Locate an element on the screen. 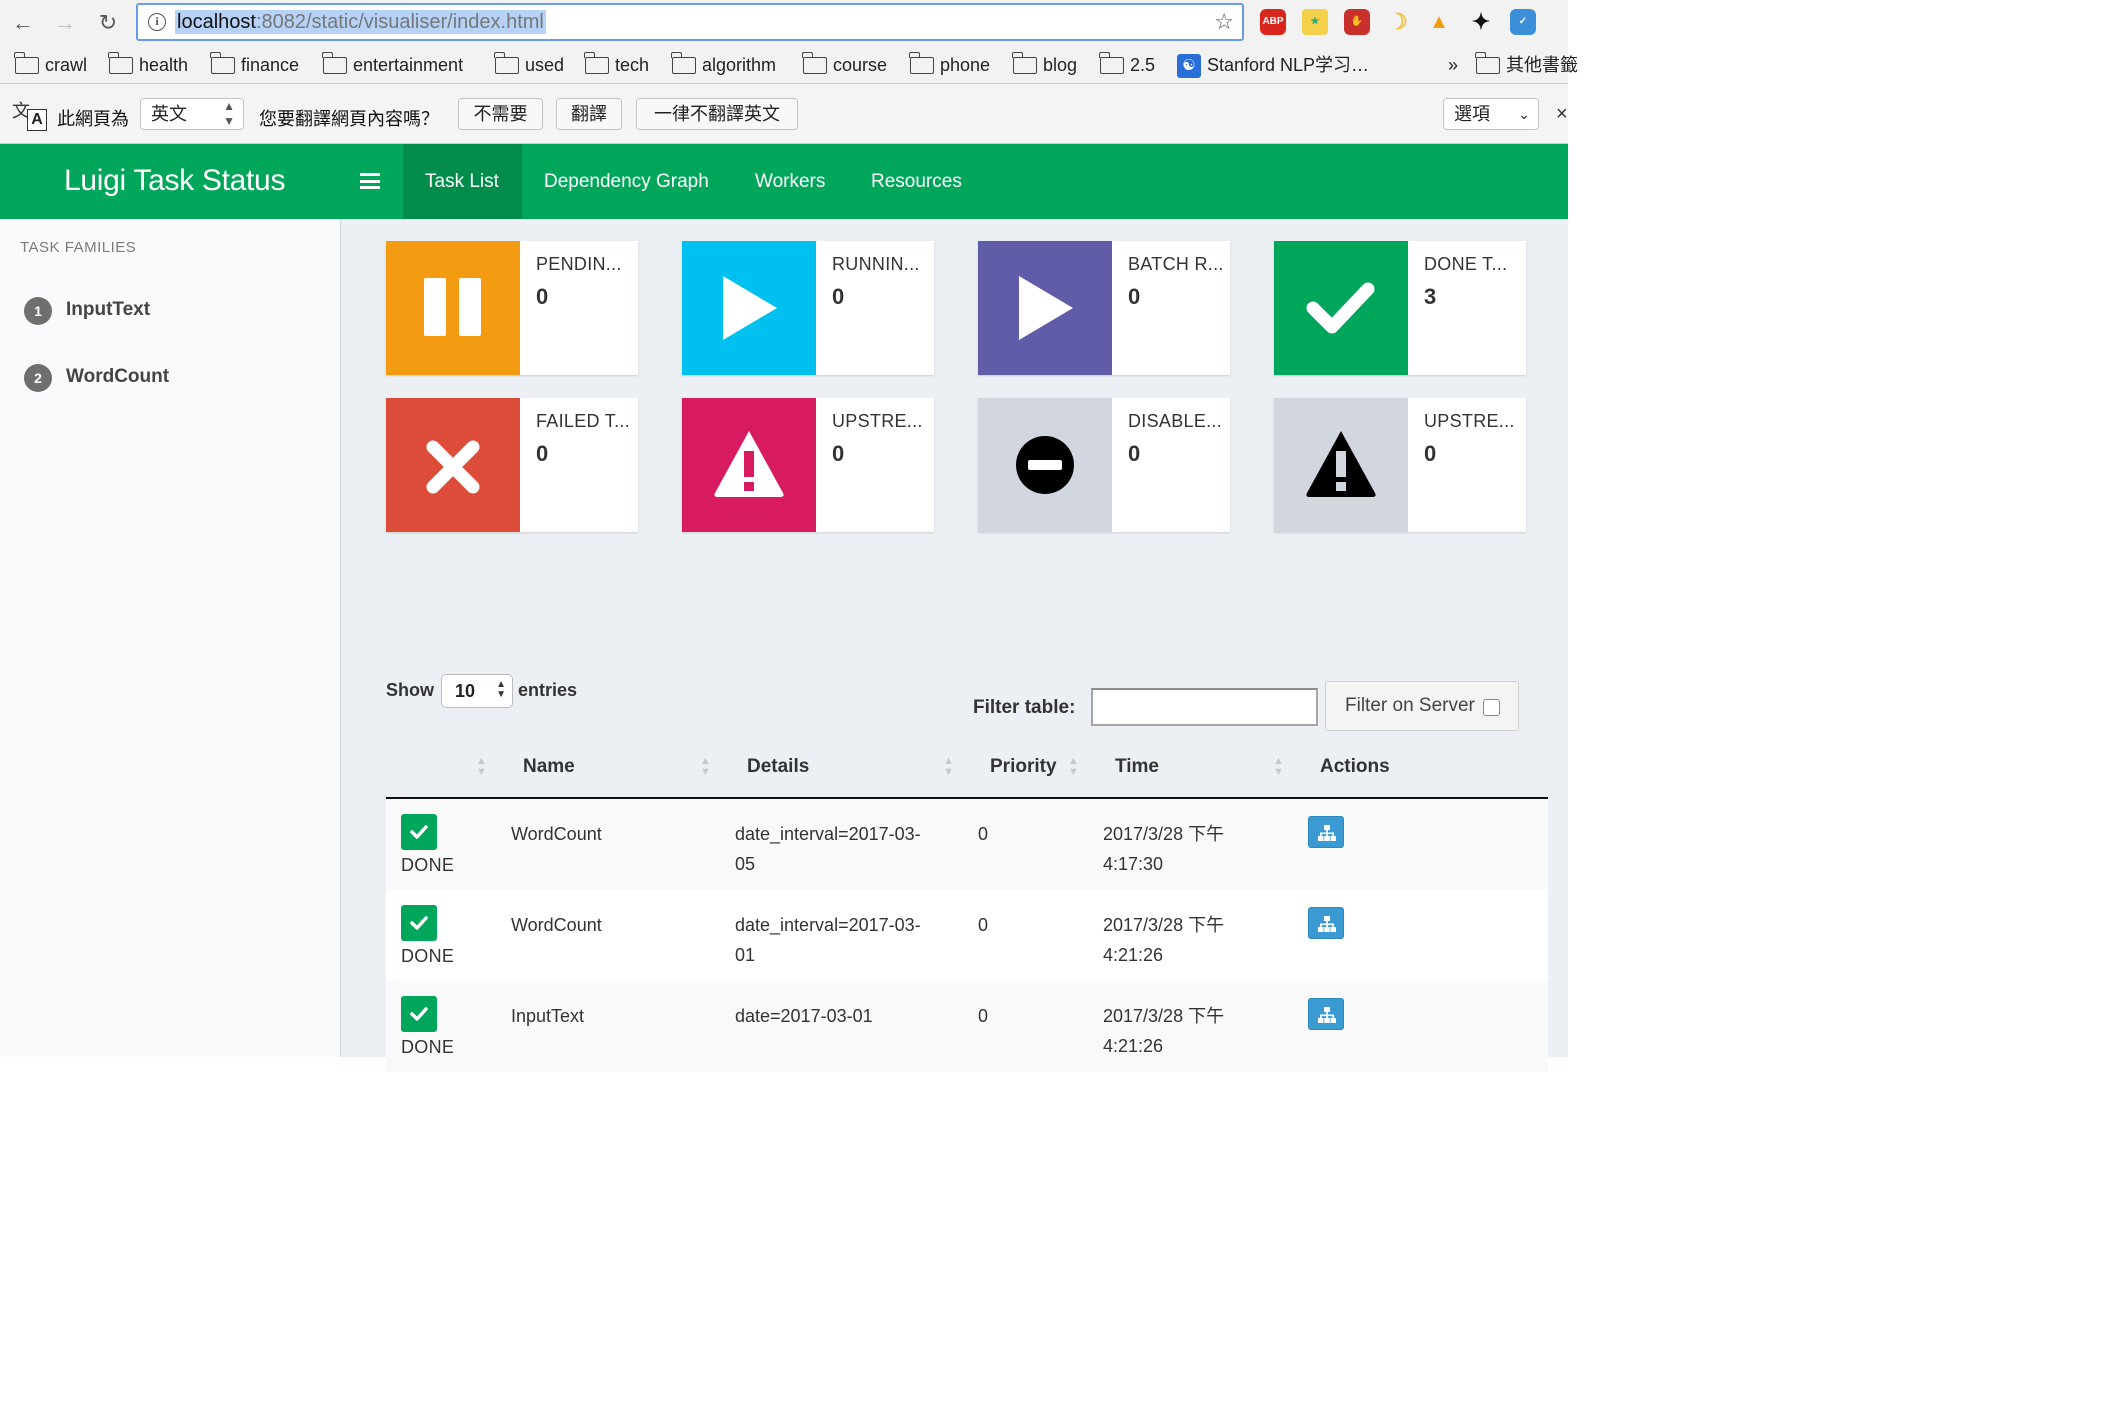  extension-orange-icon: ▲ is located at coordinates (1439, 22).